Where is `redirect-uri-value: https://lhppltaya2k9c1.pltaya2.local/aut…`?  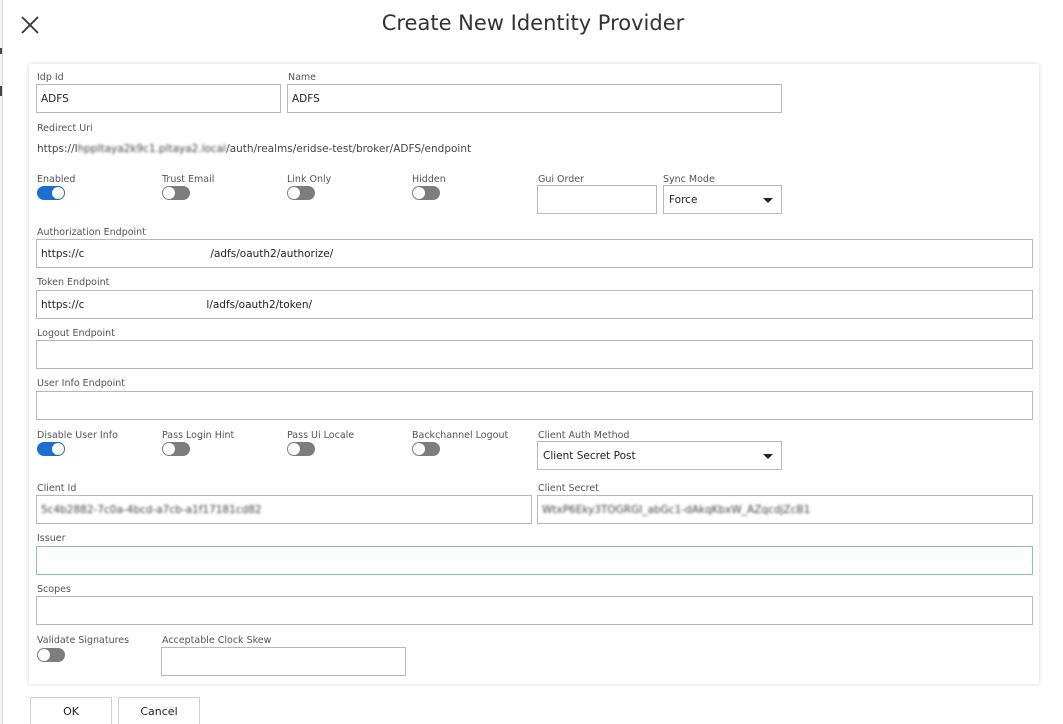
redirect-uri-value: https://lhppltaya2k9c1.pltaya2.local/aut… is located at coordinates (254, 149).